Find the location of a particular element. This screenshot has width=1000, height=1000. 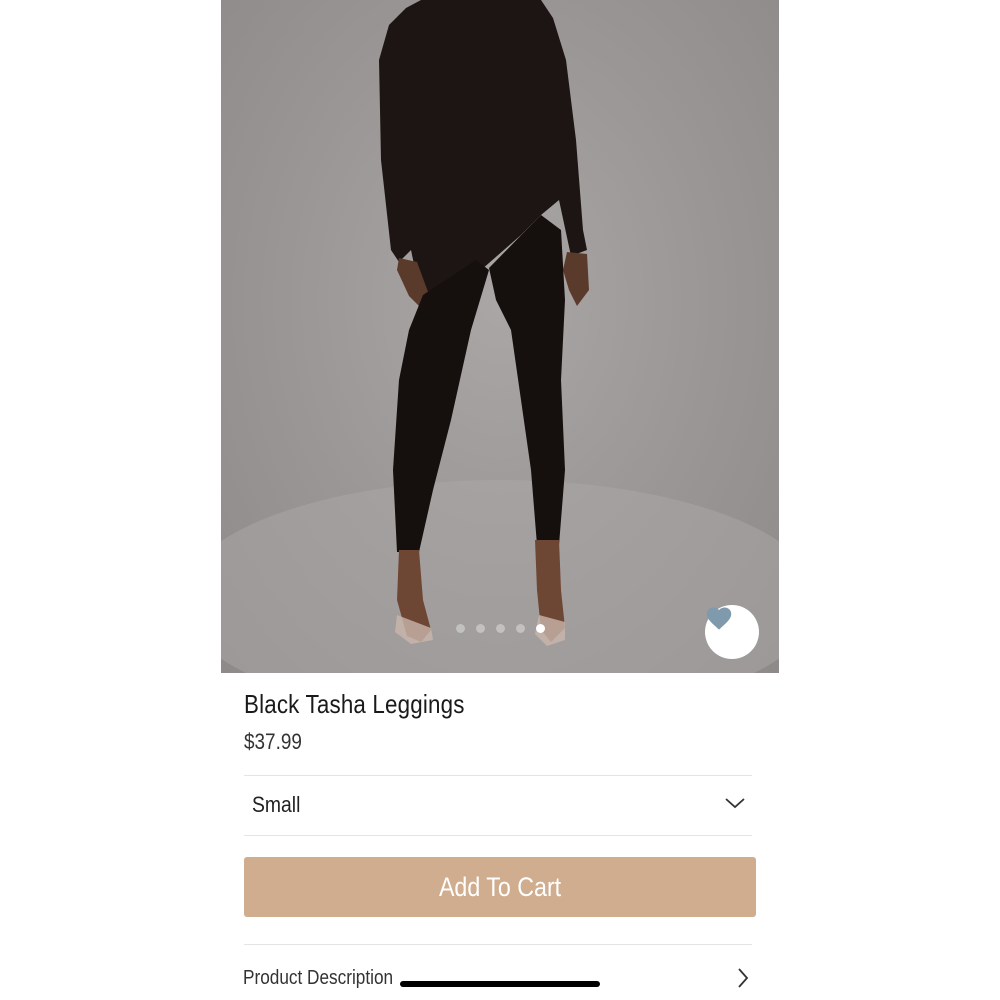

chevron-right-icon is located at coordinates (743, 978).